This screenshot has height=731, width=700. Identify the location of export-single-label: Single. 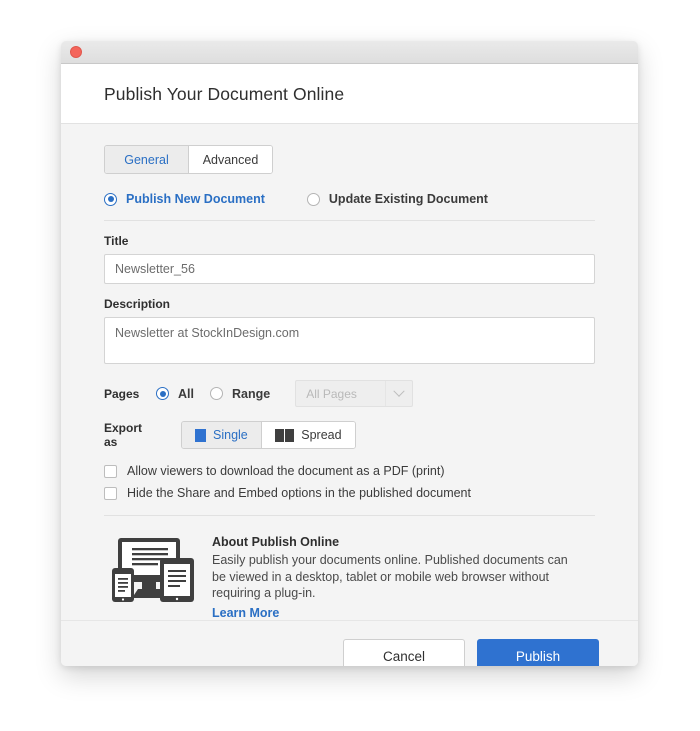
(230, 435).